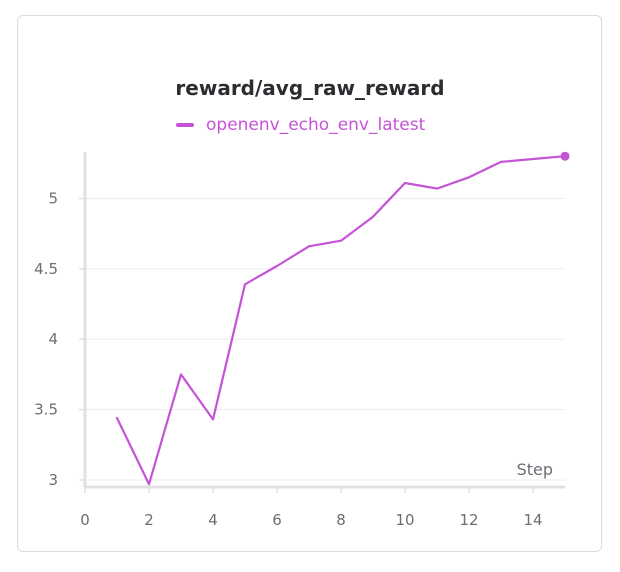 Image resolution: width=620 pixels, height=572 pixels. I want to click on x-tick-label: 4, so click(213, 520).